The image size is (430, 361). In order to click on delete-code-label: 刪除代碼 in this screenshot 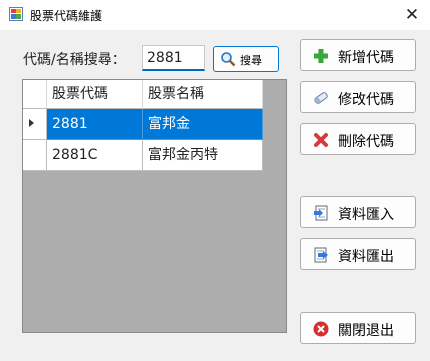, I will do `click(366, 142)`.